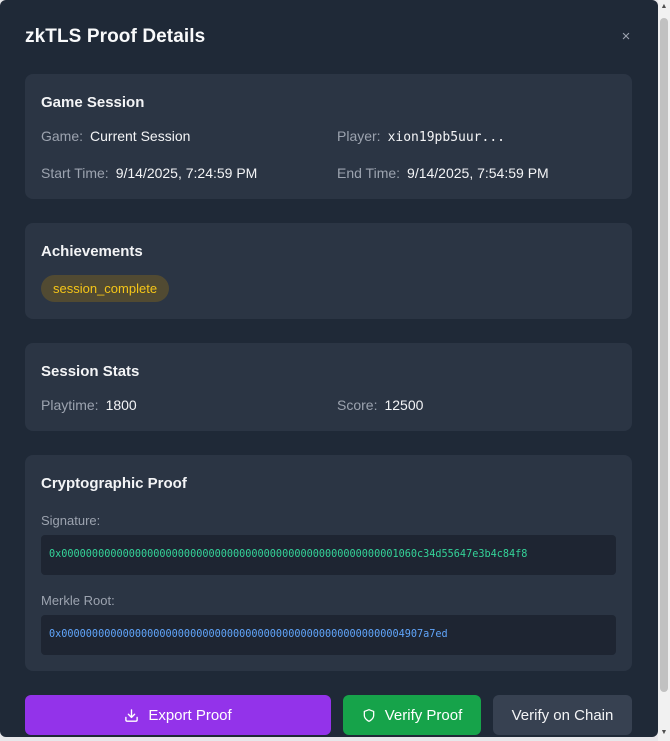 The image size is (670, 741). I want to click on verify-on-chain-label: Verify on Chain, so click(562, 715).